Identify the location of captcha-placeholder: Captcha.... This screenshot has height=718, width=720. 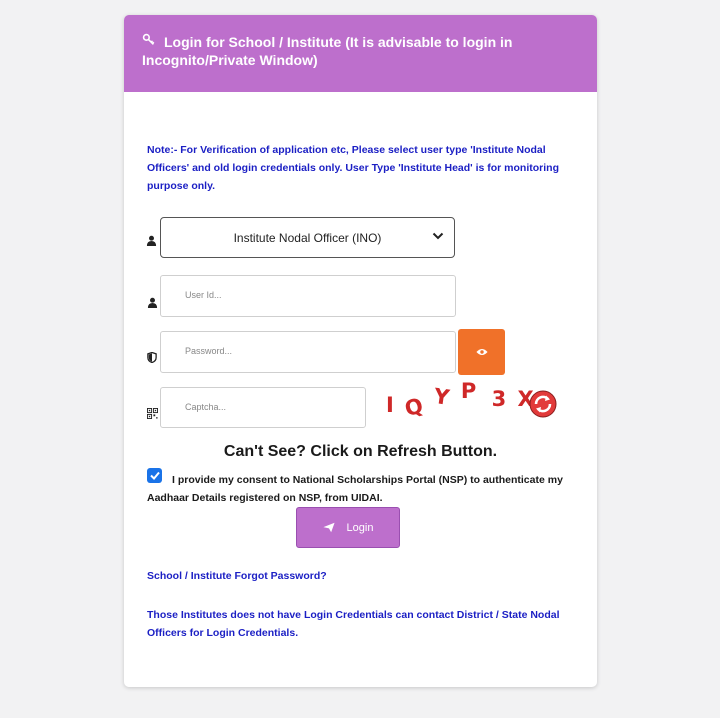
(206, 407).